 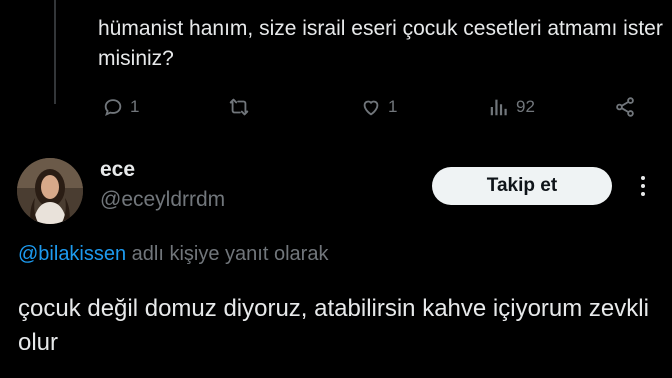 I want to click on reply-icon, so click(x=113, y=108).